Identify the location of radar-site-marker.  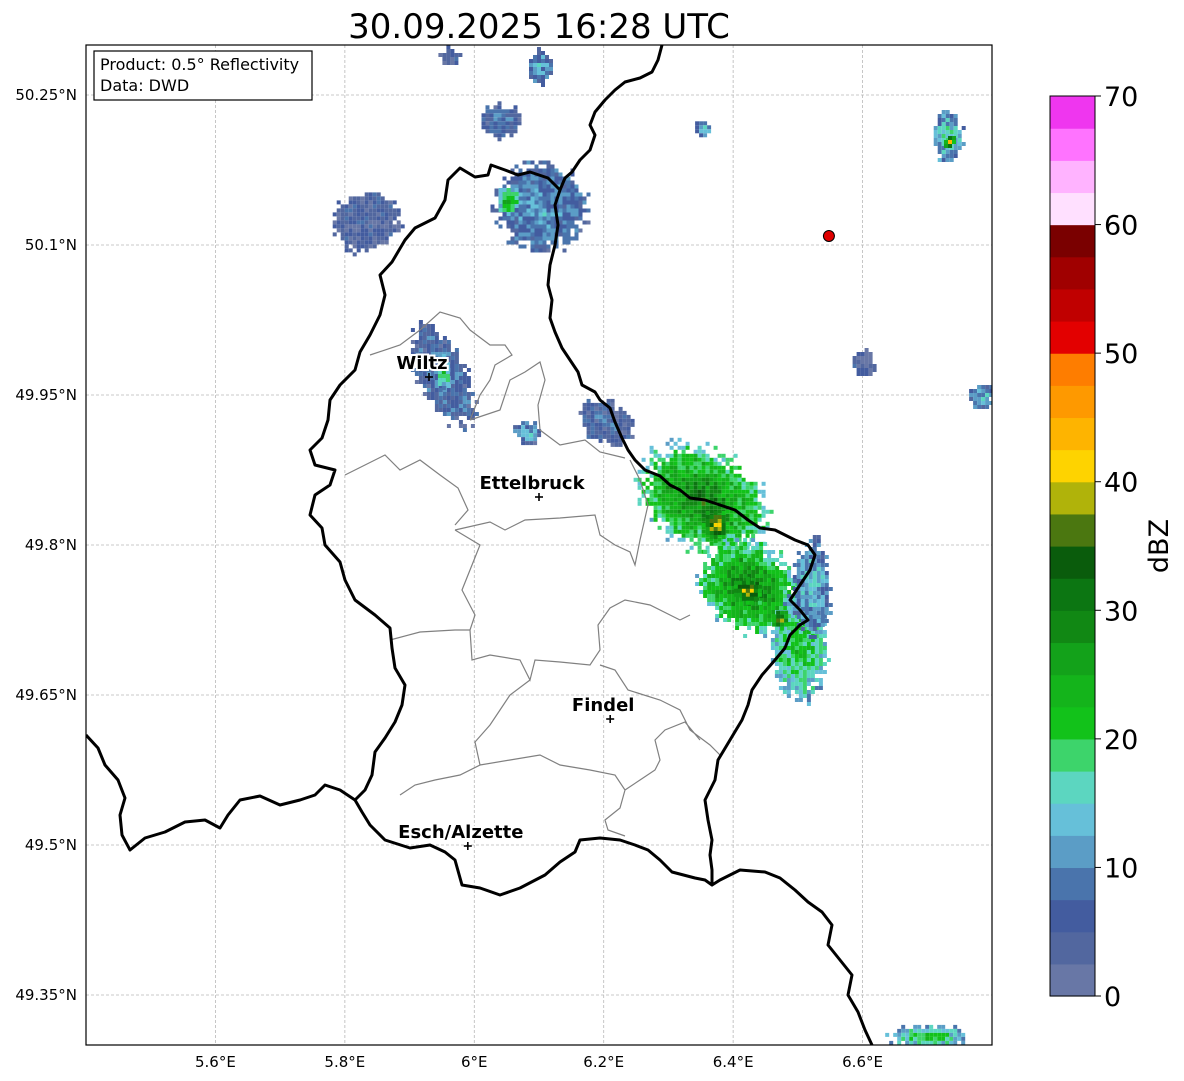
(828, 236).